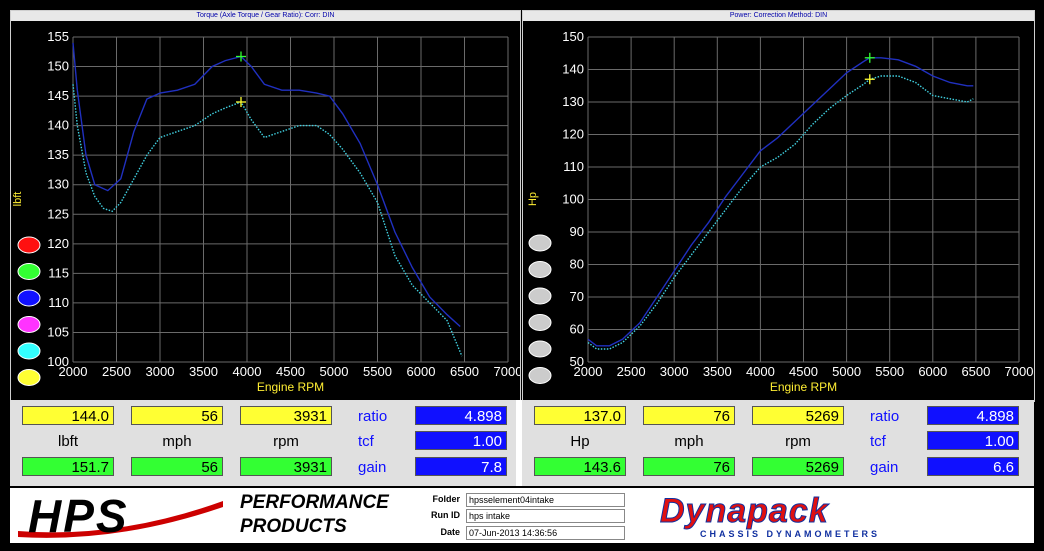 The height and width of the screenshot is (551, 1044). What do you see at coordinates (67, 441) in the screenshot?
I see `torque-unit-label: lbft` at bounding box center [67, 441].